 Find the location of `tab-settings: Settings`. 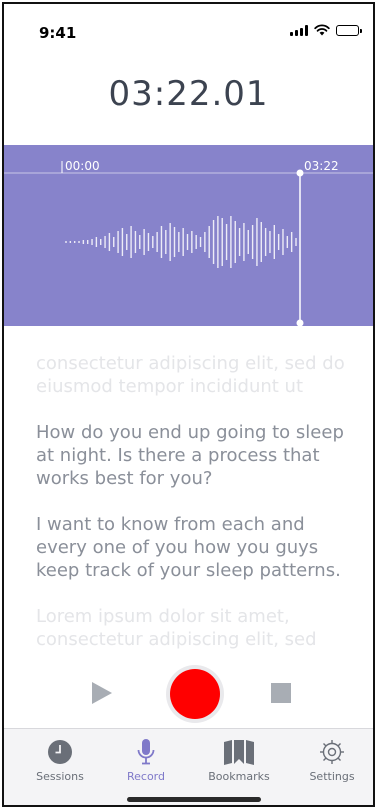

tab-settings: Settings is located at coordinates (332, 760).